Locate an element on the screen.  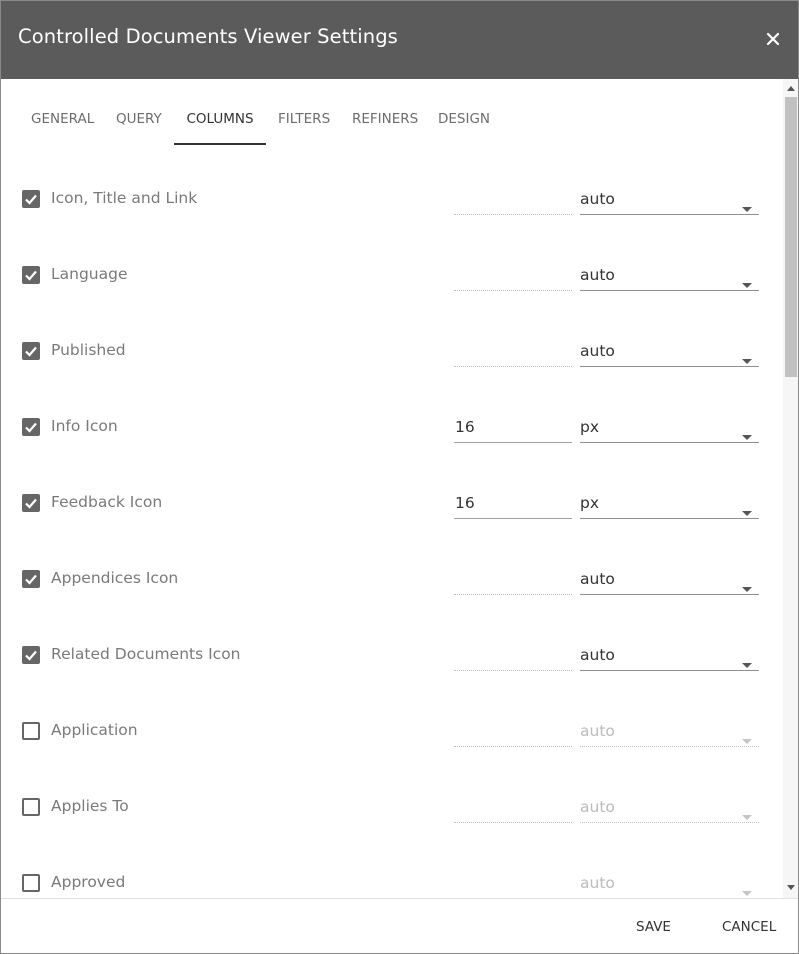
column-row: Applies To auto is located at coordinates (392, 809).